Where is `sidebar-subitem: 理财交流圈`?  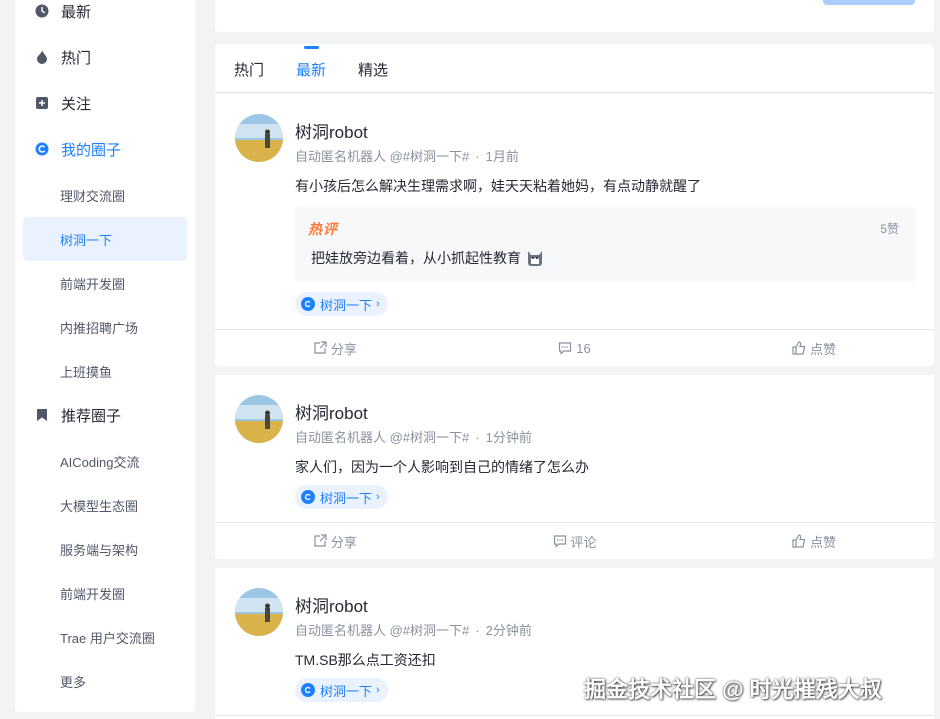
sidebar-subitem: 理财交流圈 is located at coordinates (105, 195).